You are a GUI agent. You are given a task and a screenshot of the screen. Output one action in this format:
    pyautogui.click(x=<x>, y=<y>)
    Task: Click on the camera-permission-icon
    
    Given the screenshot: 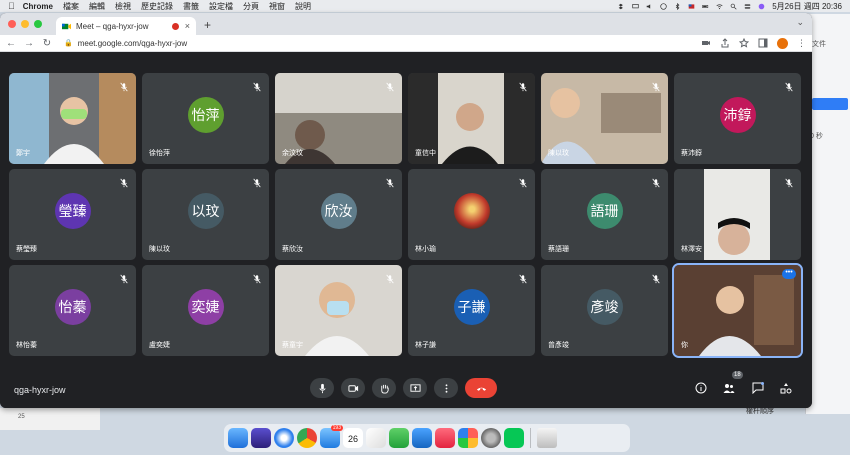 What is the action you would take?
    pyautogui.click(x=706, y=43)
    